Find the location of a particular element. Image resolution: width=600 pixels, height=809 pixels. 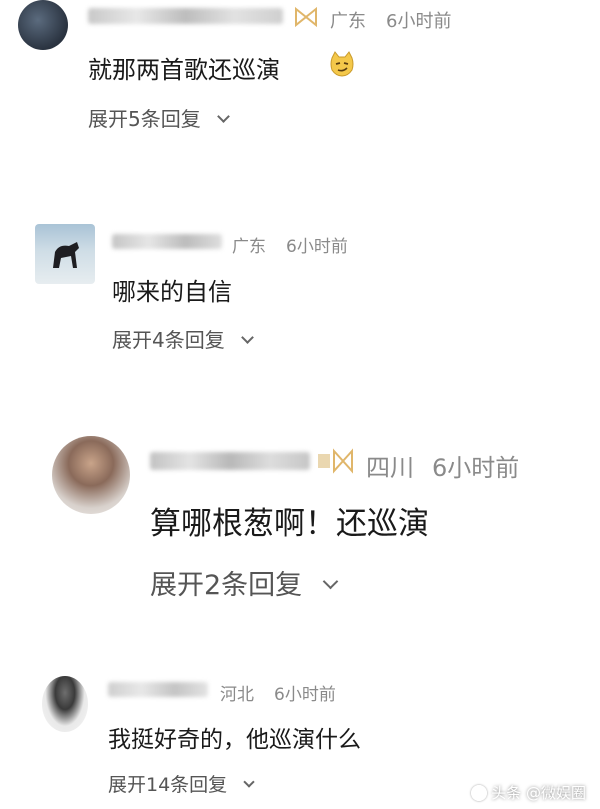

toutiao-logo-icon is located at coordinates (479, 792).